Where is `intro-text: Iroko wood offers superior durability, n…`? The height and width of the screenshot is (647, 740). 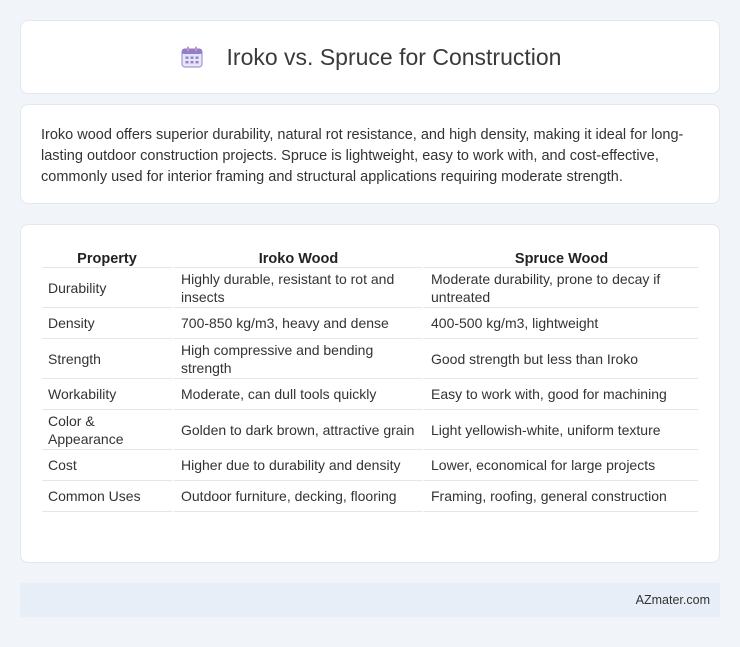 intro-text: Iroko wood offers superior durability, n… is located at coordinates (362, 156).